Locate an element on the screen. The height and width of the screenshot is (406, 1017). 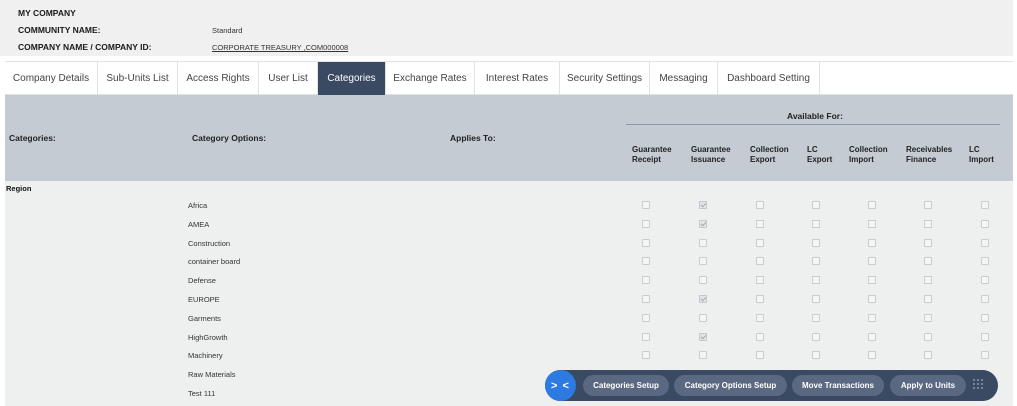
category-options-setup-button: Category Options Setup is located at coordinates (730, 385).